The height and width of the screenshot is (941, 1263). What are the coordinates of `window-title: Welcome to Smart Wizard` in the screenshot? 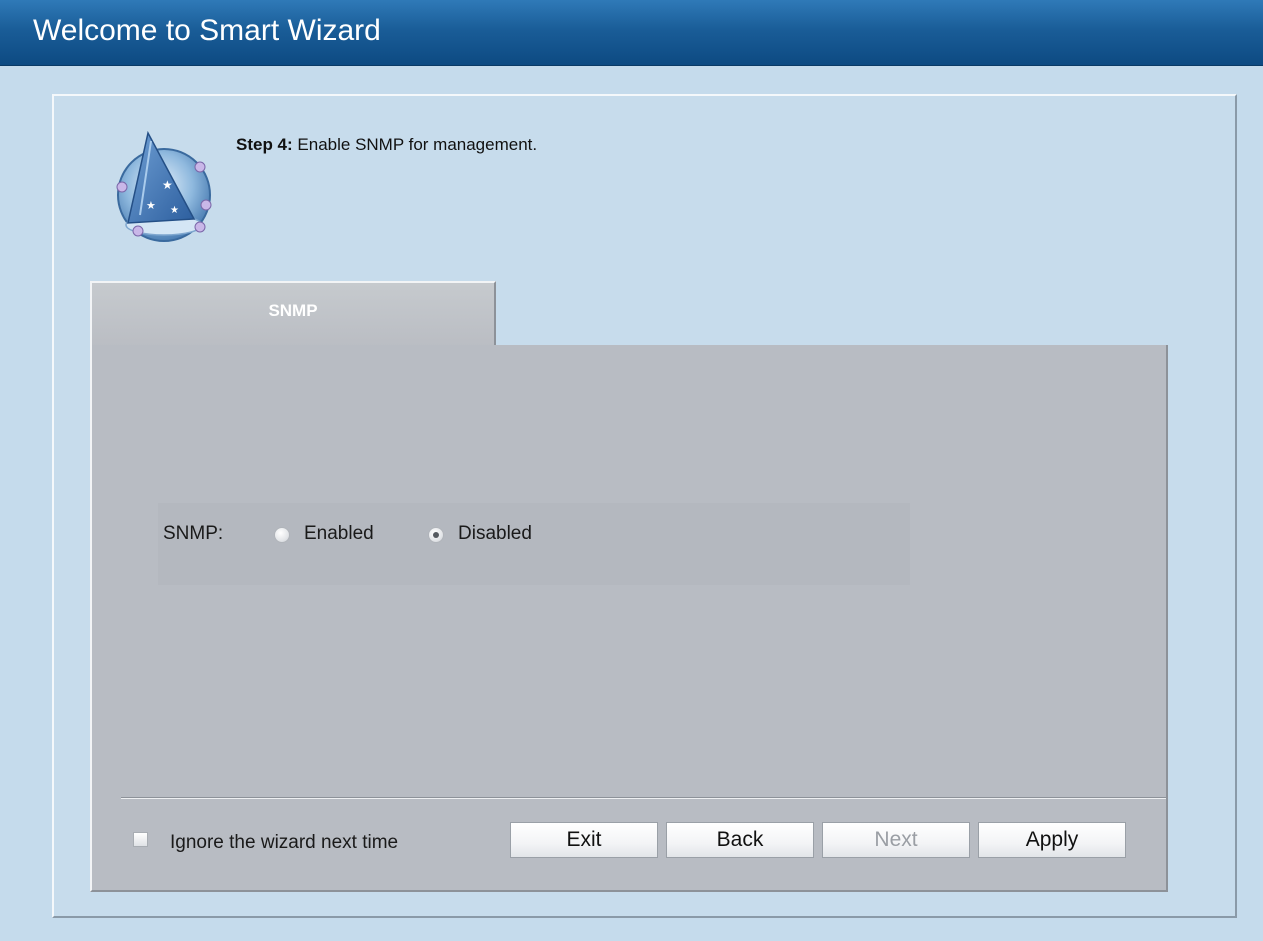 It's located at (207, 30).